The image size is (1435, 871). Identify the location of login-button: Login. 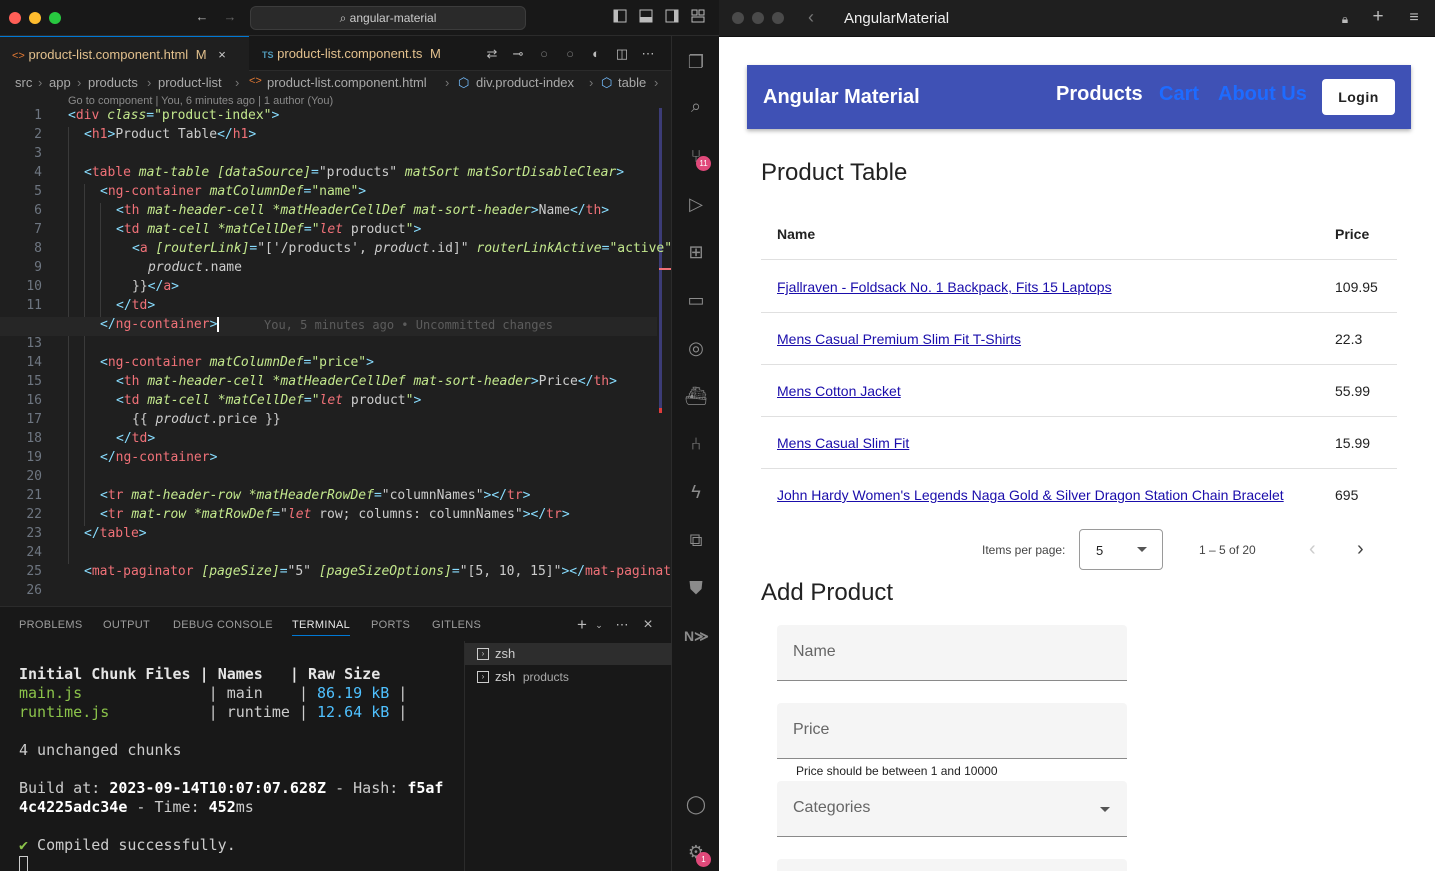
(1358, 97).